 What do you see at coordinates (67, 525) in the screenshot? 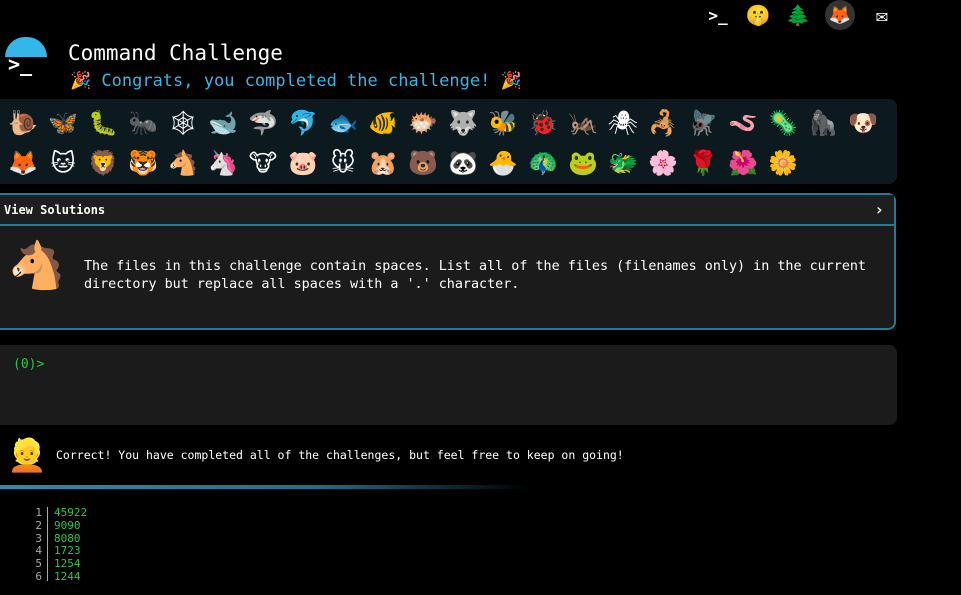
I see `output-value: 9090` at bounding box center [67, 525].